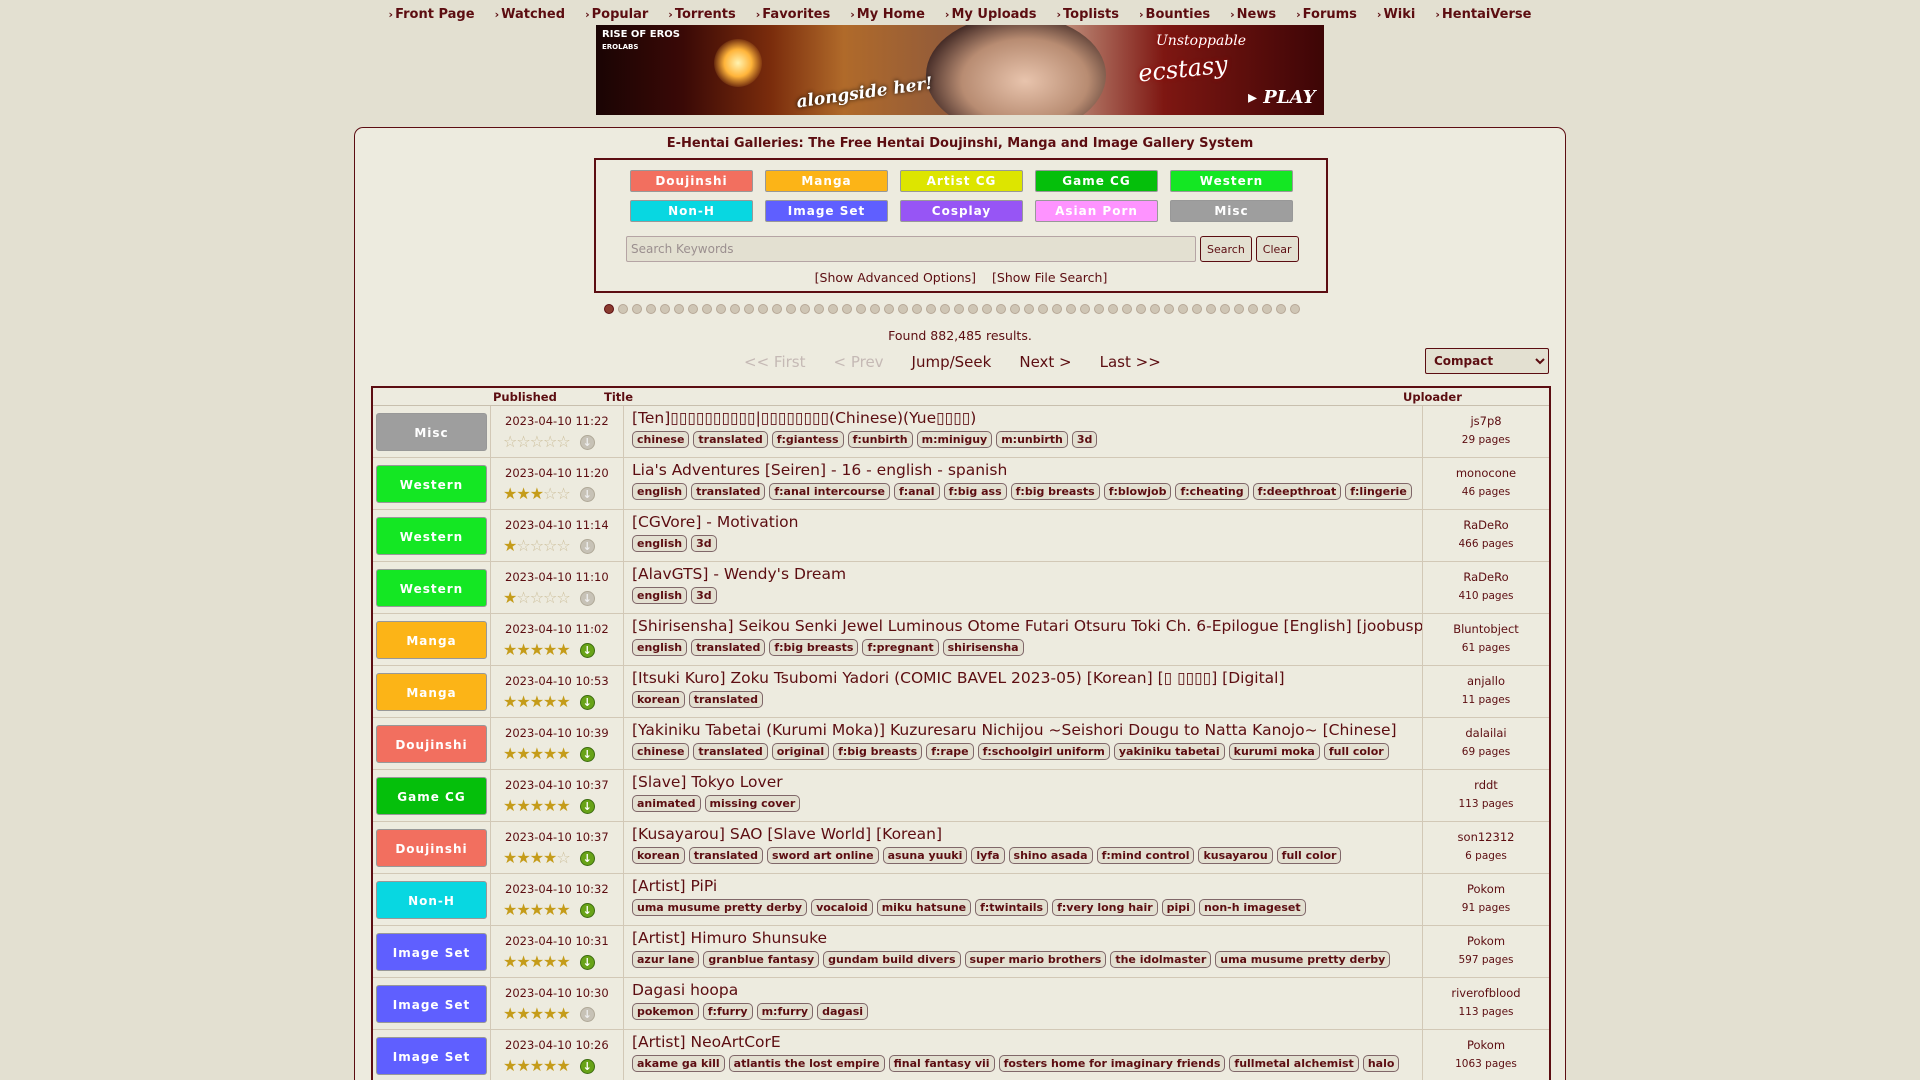  I want to click on tag: lyfa, so click(988, 855).